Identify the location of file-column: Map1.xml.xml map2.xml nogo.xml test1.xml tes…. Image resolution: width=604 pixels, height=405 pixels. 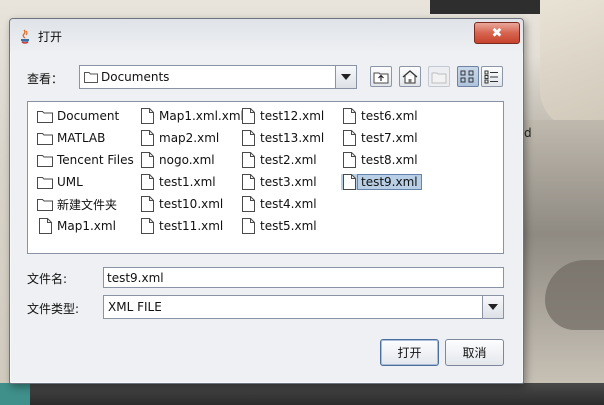
(191, 171).